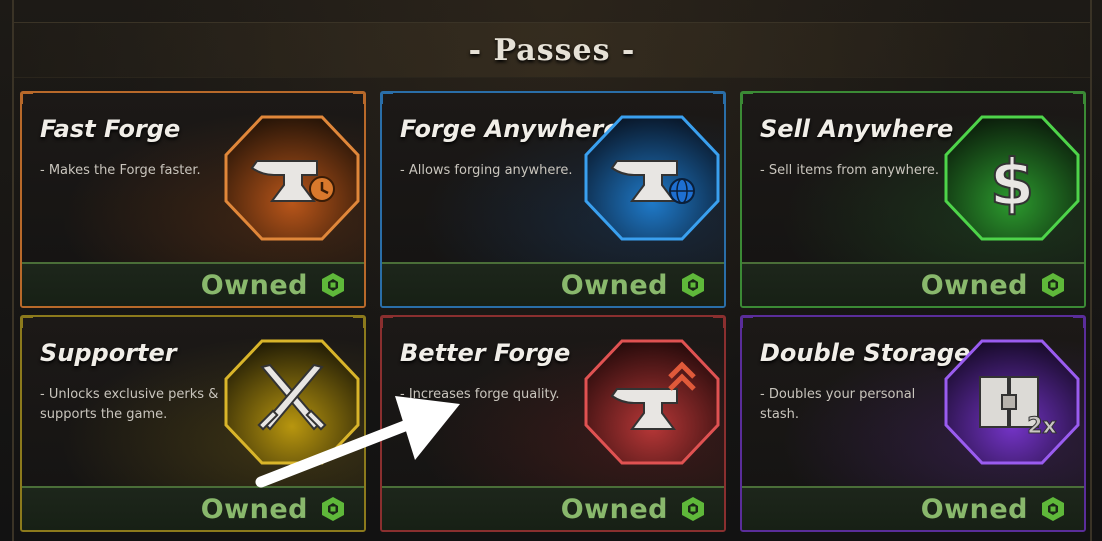  I want to click on anvil-globe-icon, so click(652, 178).